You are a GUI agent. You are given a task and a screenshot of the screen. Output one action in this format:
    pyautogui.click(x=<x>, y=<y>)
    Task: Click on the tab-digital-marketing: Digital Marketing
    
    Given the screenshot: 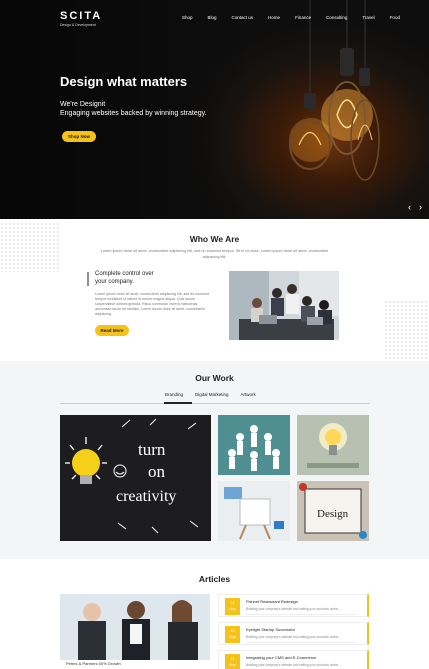 What is the action you would take?
    pyautogui.click(x=212, y=394)
    